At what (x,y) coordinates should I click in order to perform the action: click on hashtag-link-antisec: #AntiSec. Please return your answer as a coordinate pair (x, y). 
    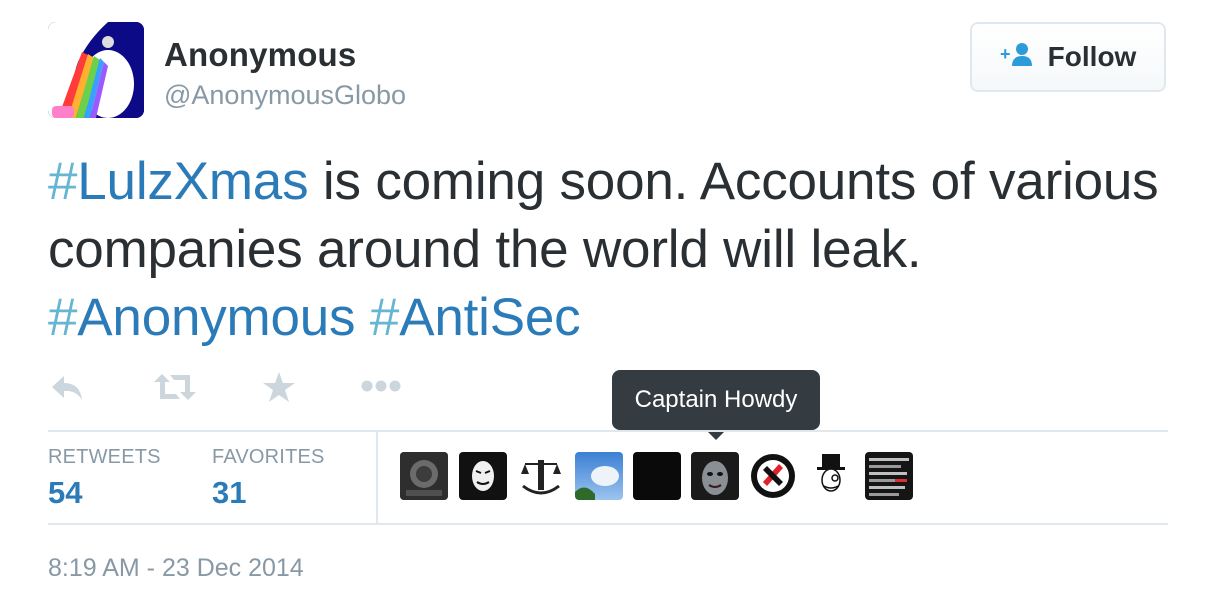
    Looking at the image, I should click on (475, 317).